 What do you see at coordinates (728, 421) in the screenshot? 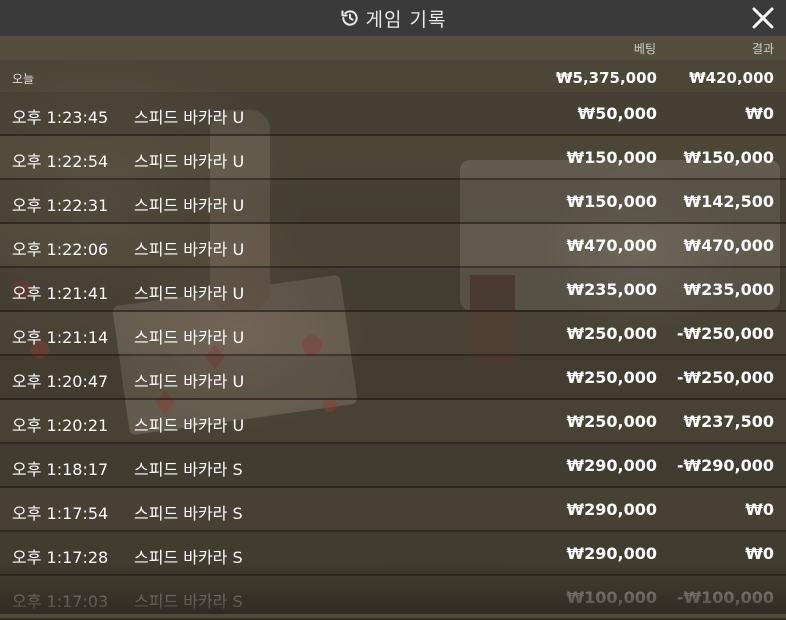
I see `row-result: ₩237,500` at bounding box center [728, 421].